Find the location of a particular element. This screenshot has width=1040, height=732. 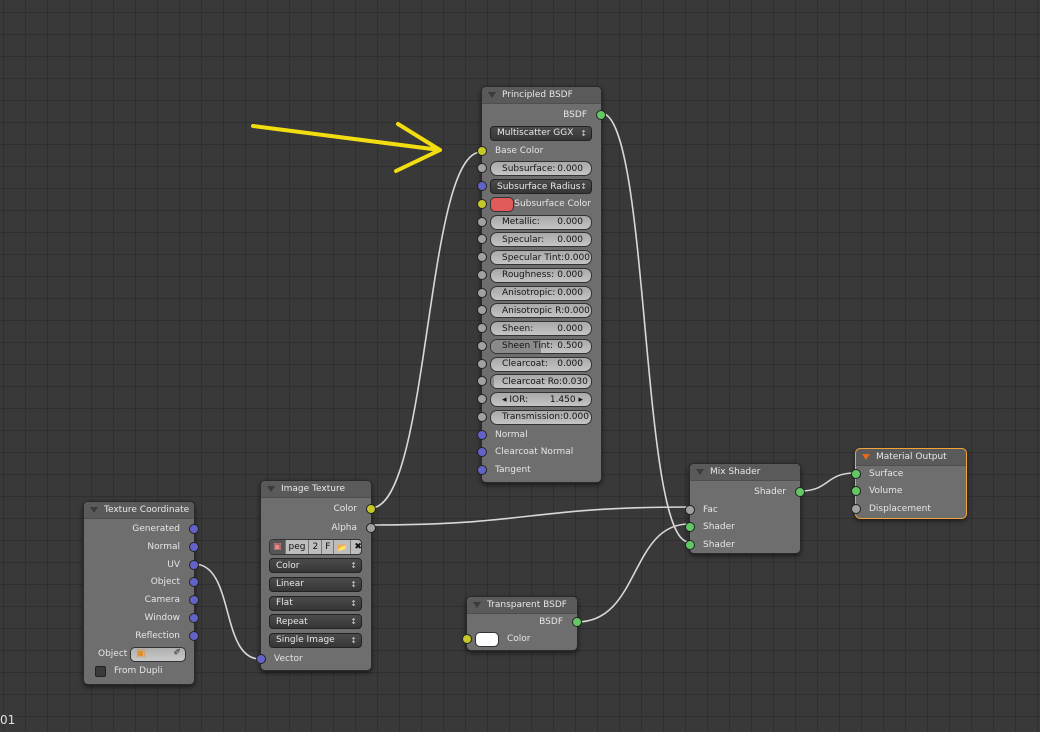

specular-slider: Specular: 0.000 is located at coordinates (541, 240).